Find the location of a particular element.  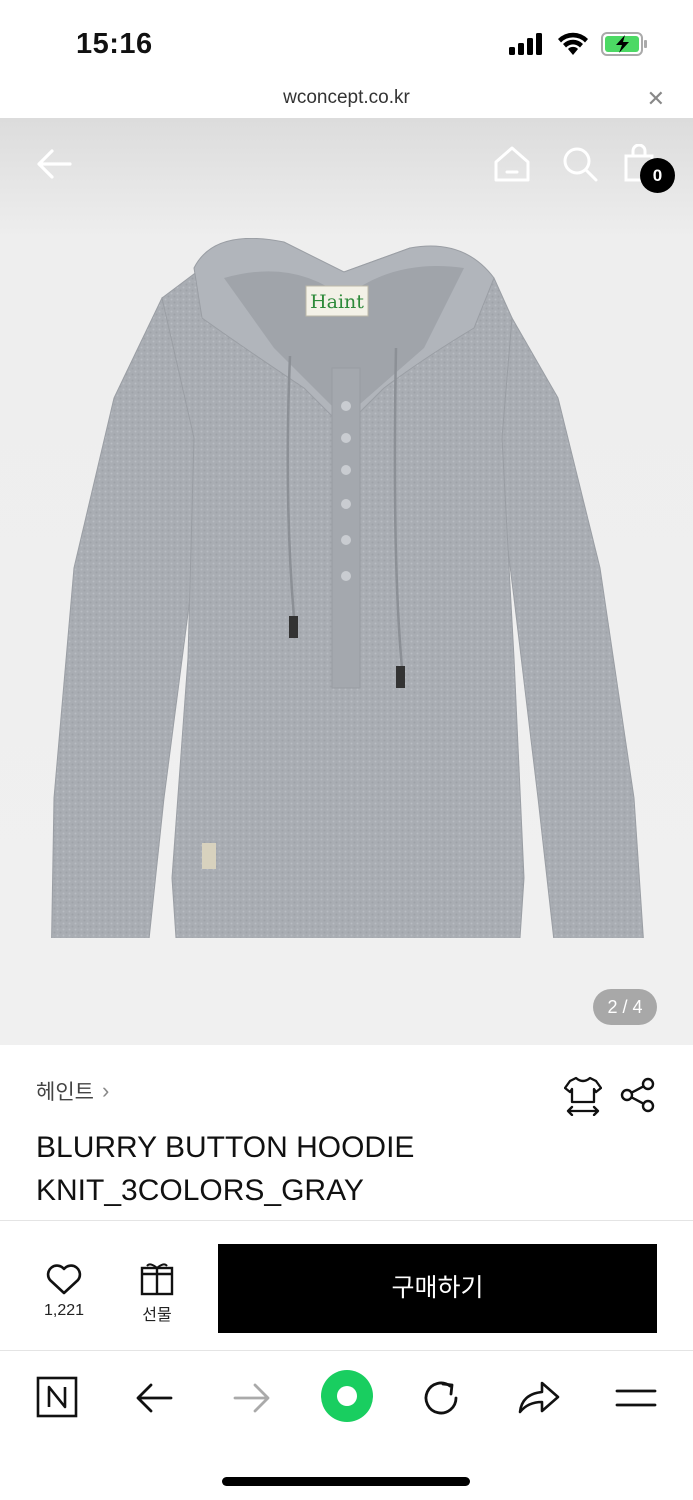

url-bar: wconcept.co.kr ✕ is located at coordinates (346, 101).